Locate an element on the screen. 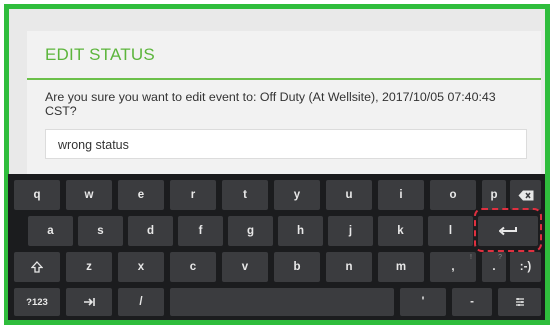 The width and height of the screenshot is (554, 329). key-r-label: r is located at coordinates (193, 195).